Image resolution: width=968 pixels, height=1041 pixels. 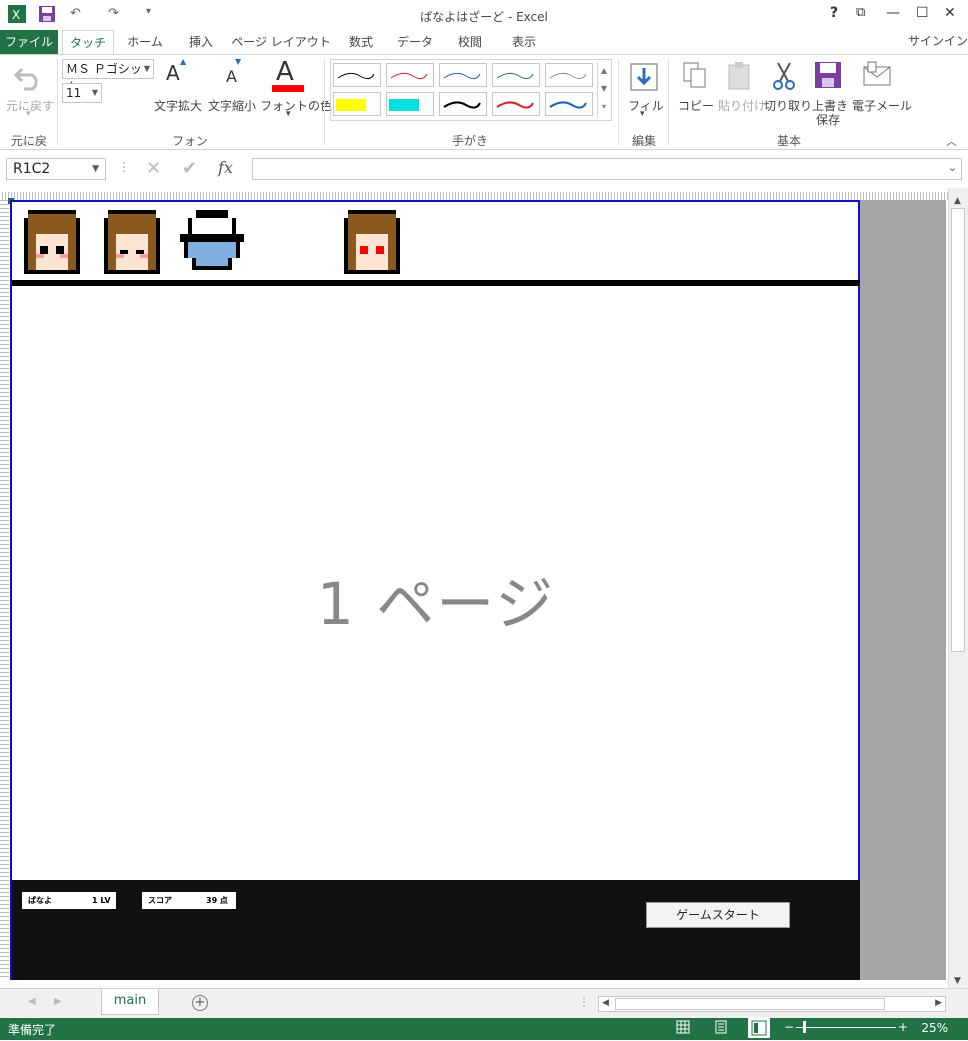 I want to click on add-sheet-icon: +, so click(x=200, y=1003).